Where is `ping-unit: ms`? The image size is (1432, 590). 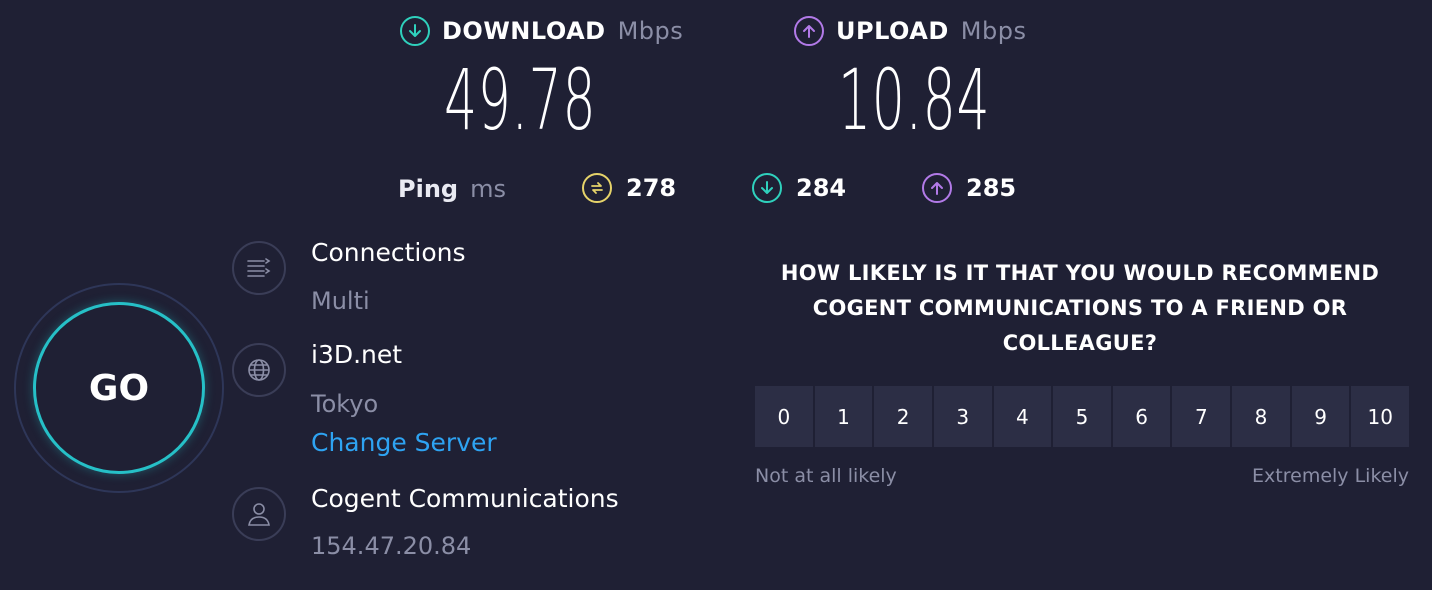
ping-unit: ms is located at coordinates (488, 189).